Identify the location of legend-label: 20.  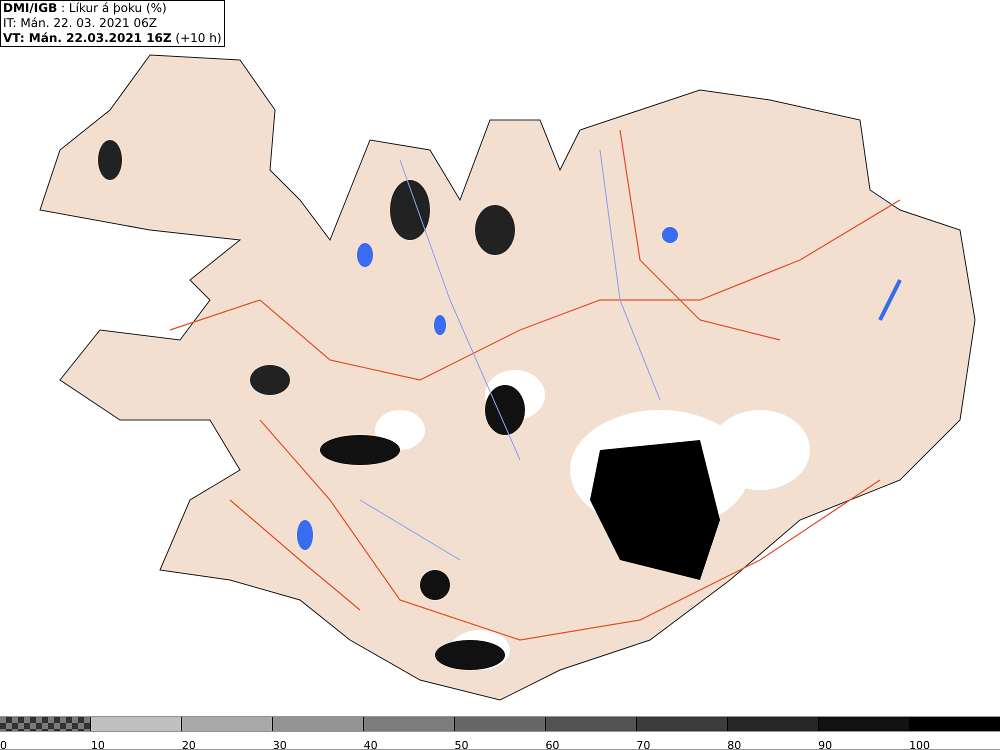
(189, 744).